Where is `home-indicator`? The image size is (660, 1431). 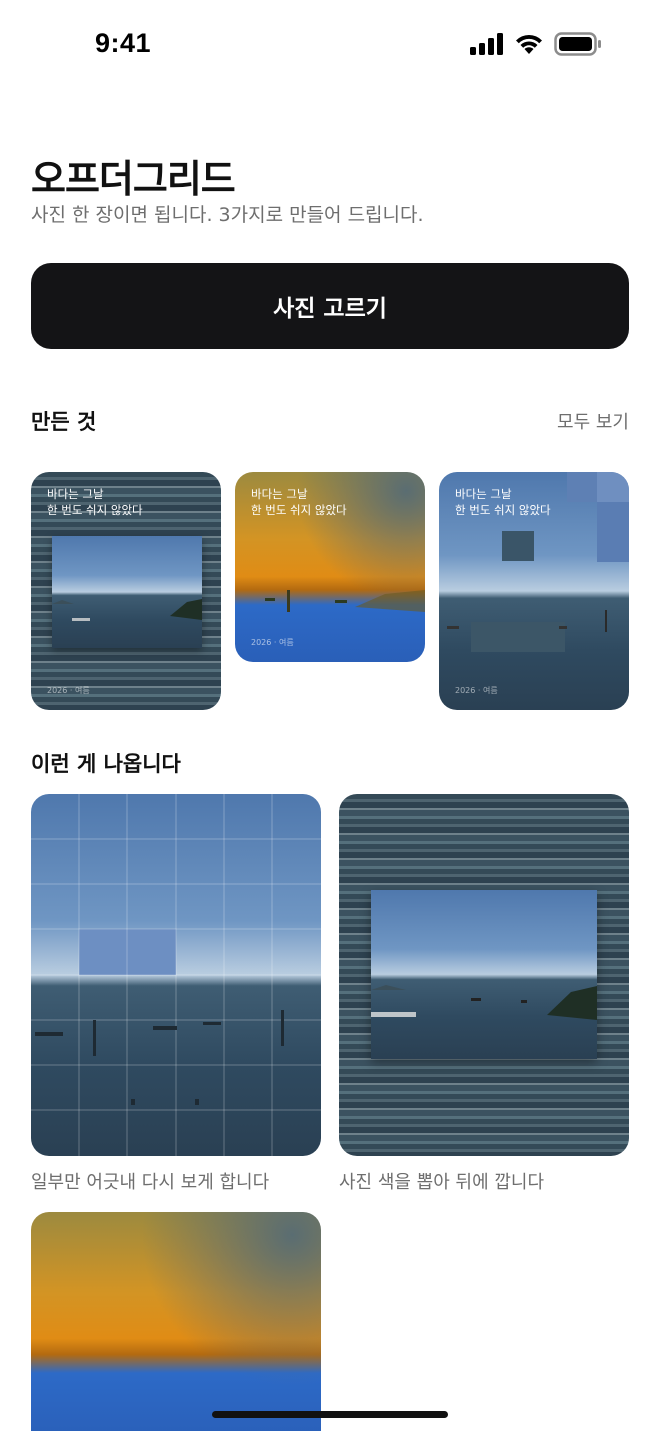 home-indicator is located at coordinates (330, 1414).